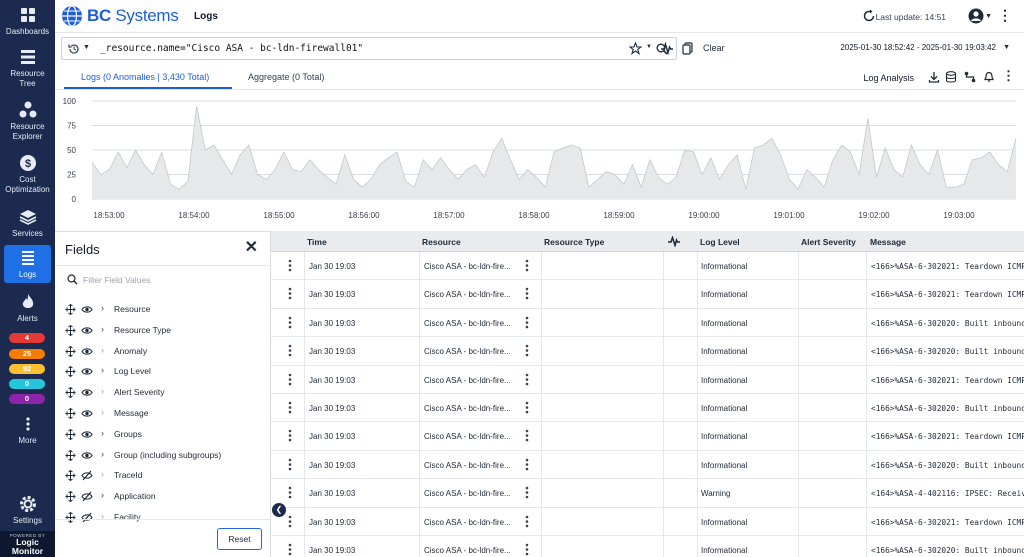 The image size is (1024, 557). Describe the element at coordinates (27, 174) in the screenshot. I see `nav-cost-optimization: $ Cost Optimization` at that location.